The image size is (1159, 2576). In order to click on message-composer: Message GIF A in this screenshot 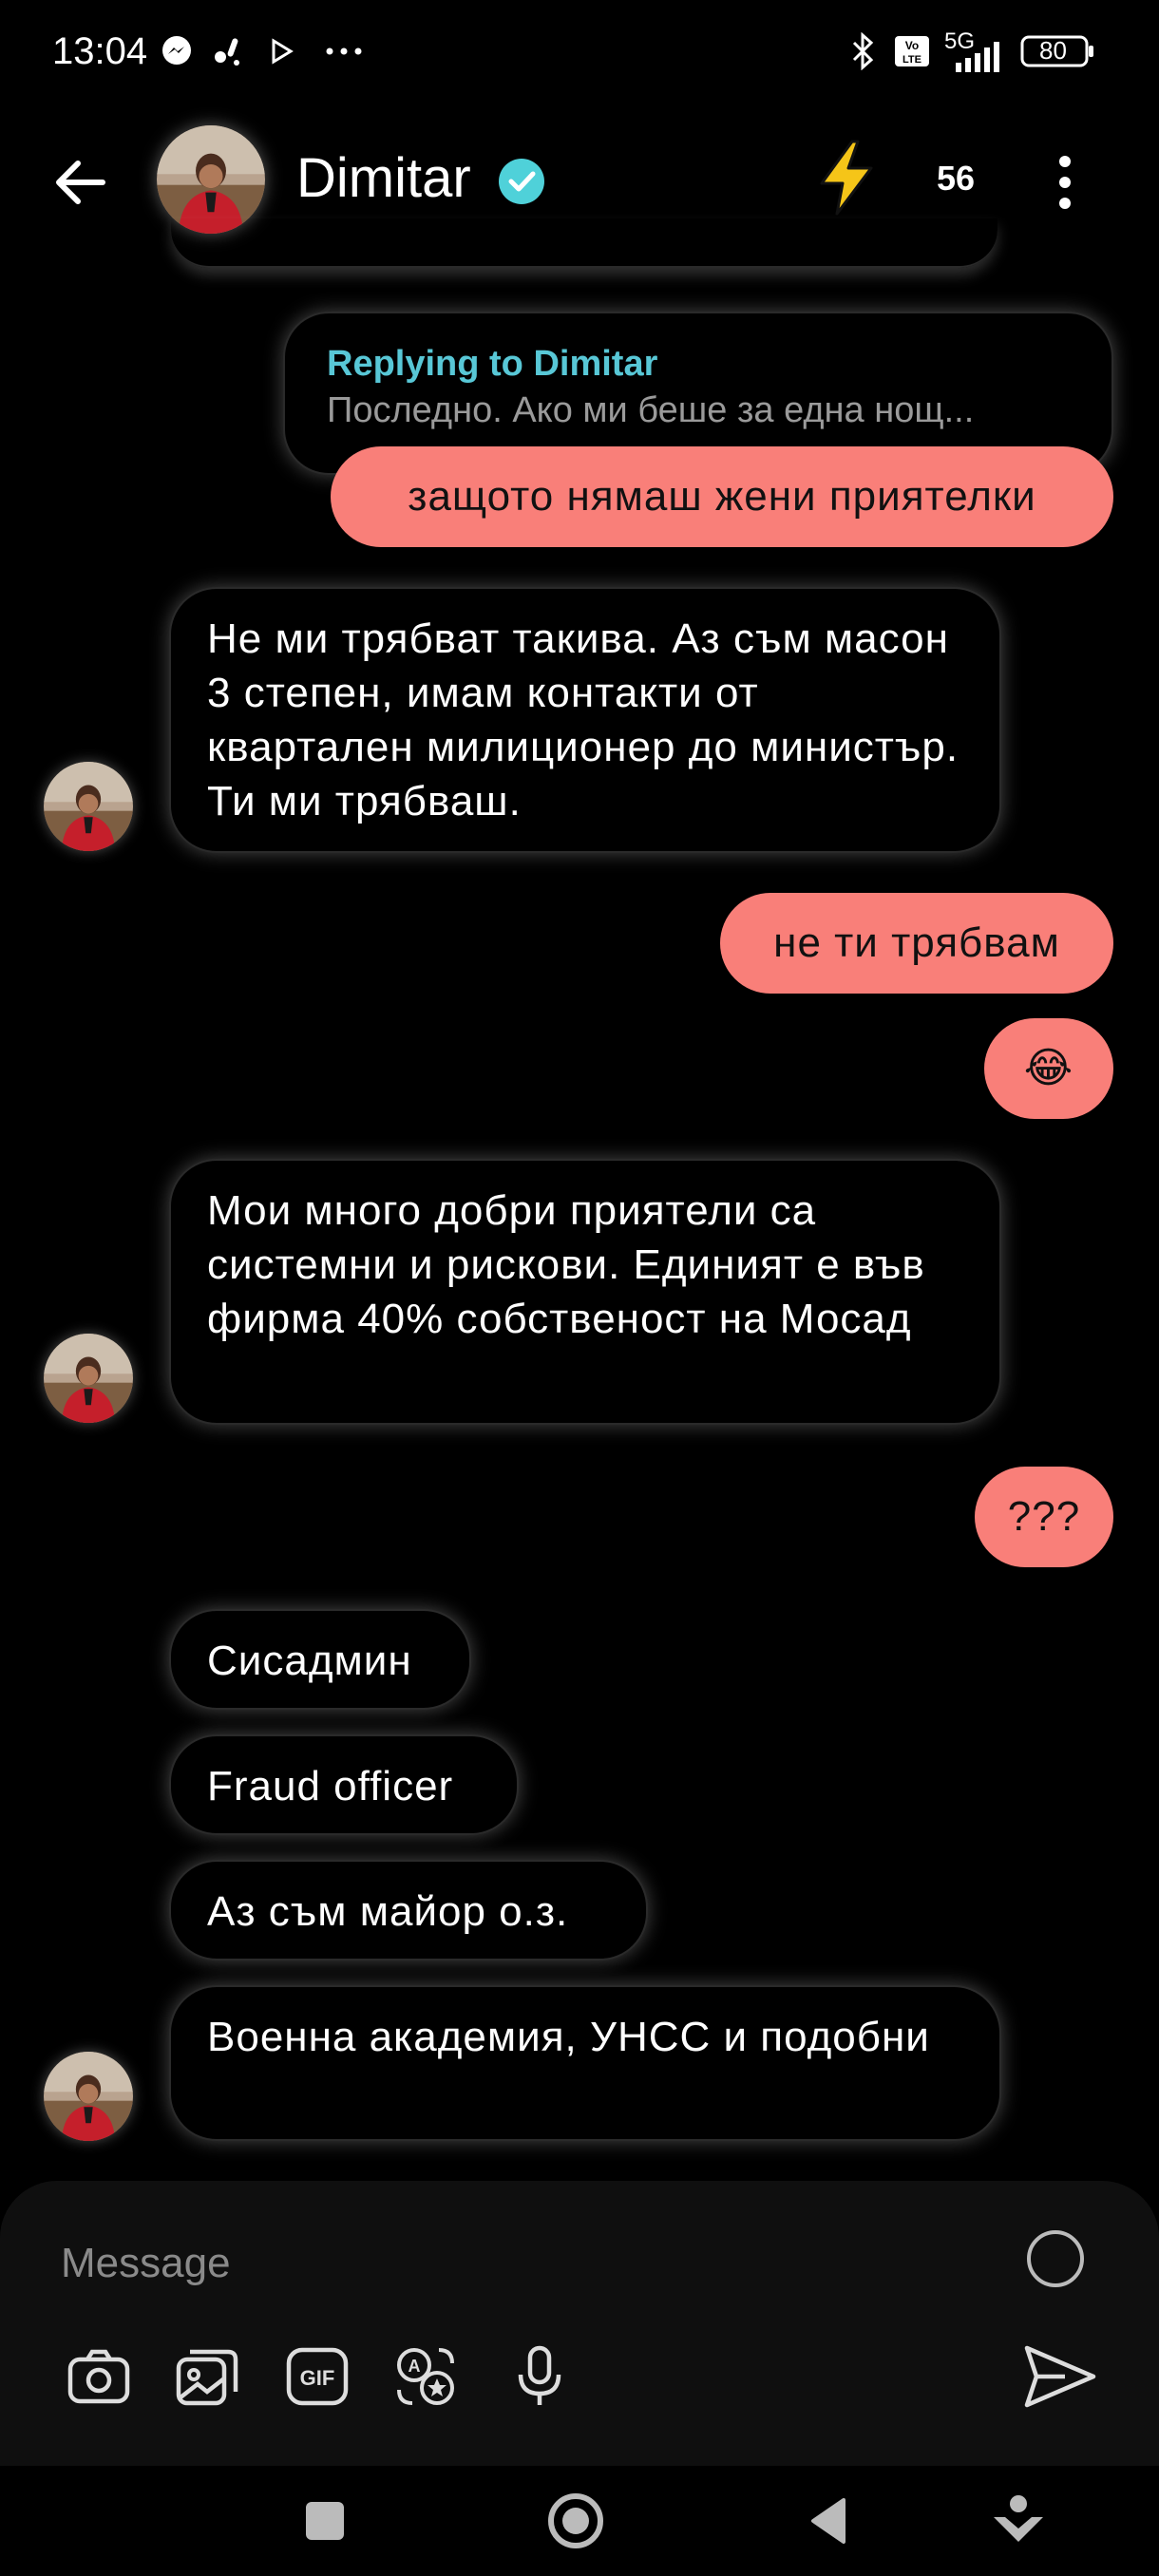, I will do `click(579, 2323)`.